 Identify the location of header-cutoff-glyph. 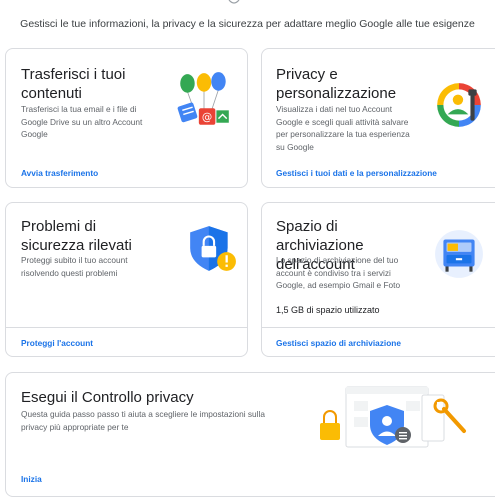
(234, 2).